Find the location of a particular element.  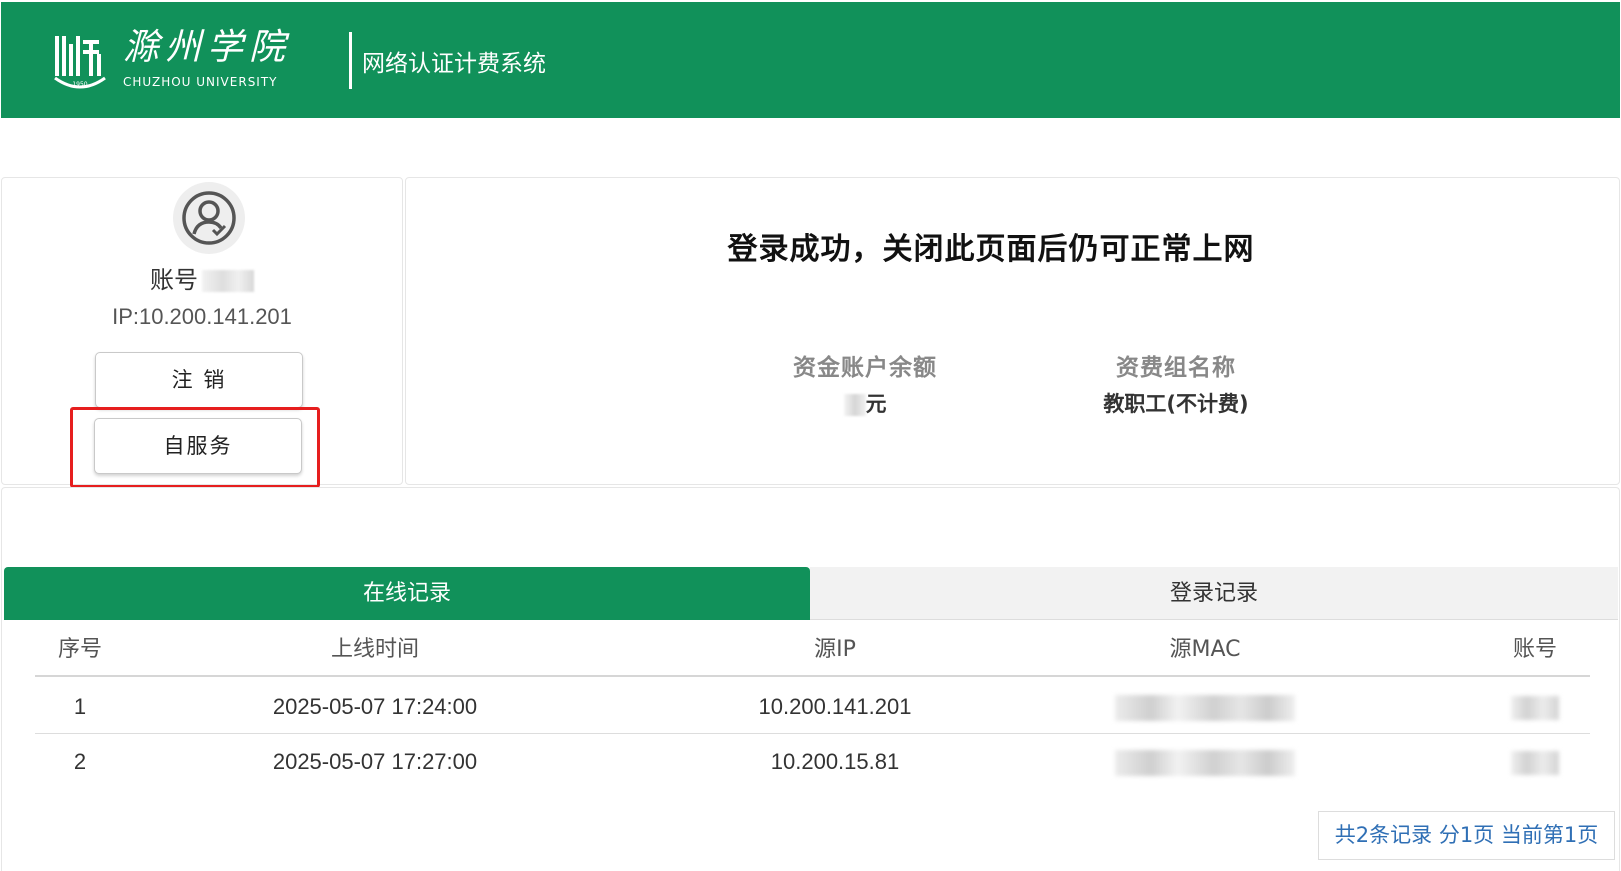

tariff-group-stat: 资费组名称 教职工(不计费) is located at coordinates (1176, 383).